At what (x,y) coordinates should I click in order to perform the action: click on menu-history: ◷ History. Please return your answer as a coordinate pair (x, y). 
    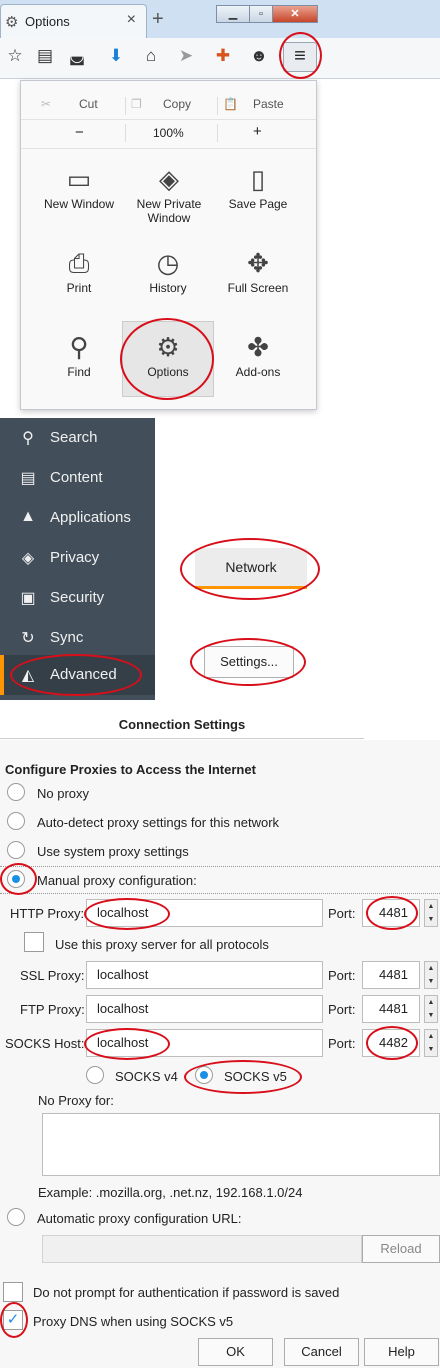
    Looking at the image, I should click on (168, 270).